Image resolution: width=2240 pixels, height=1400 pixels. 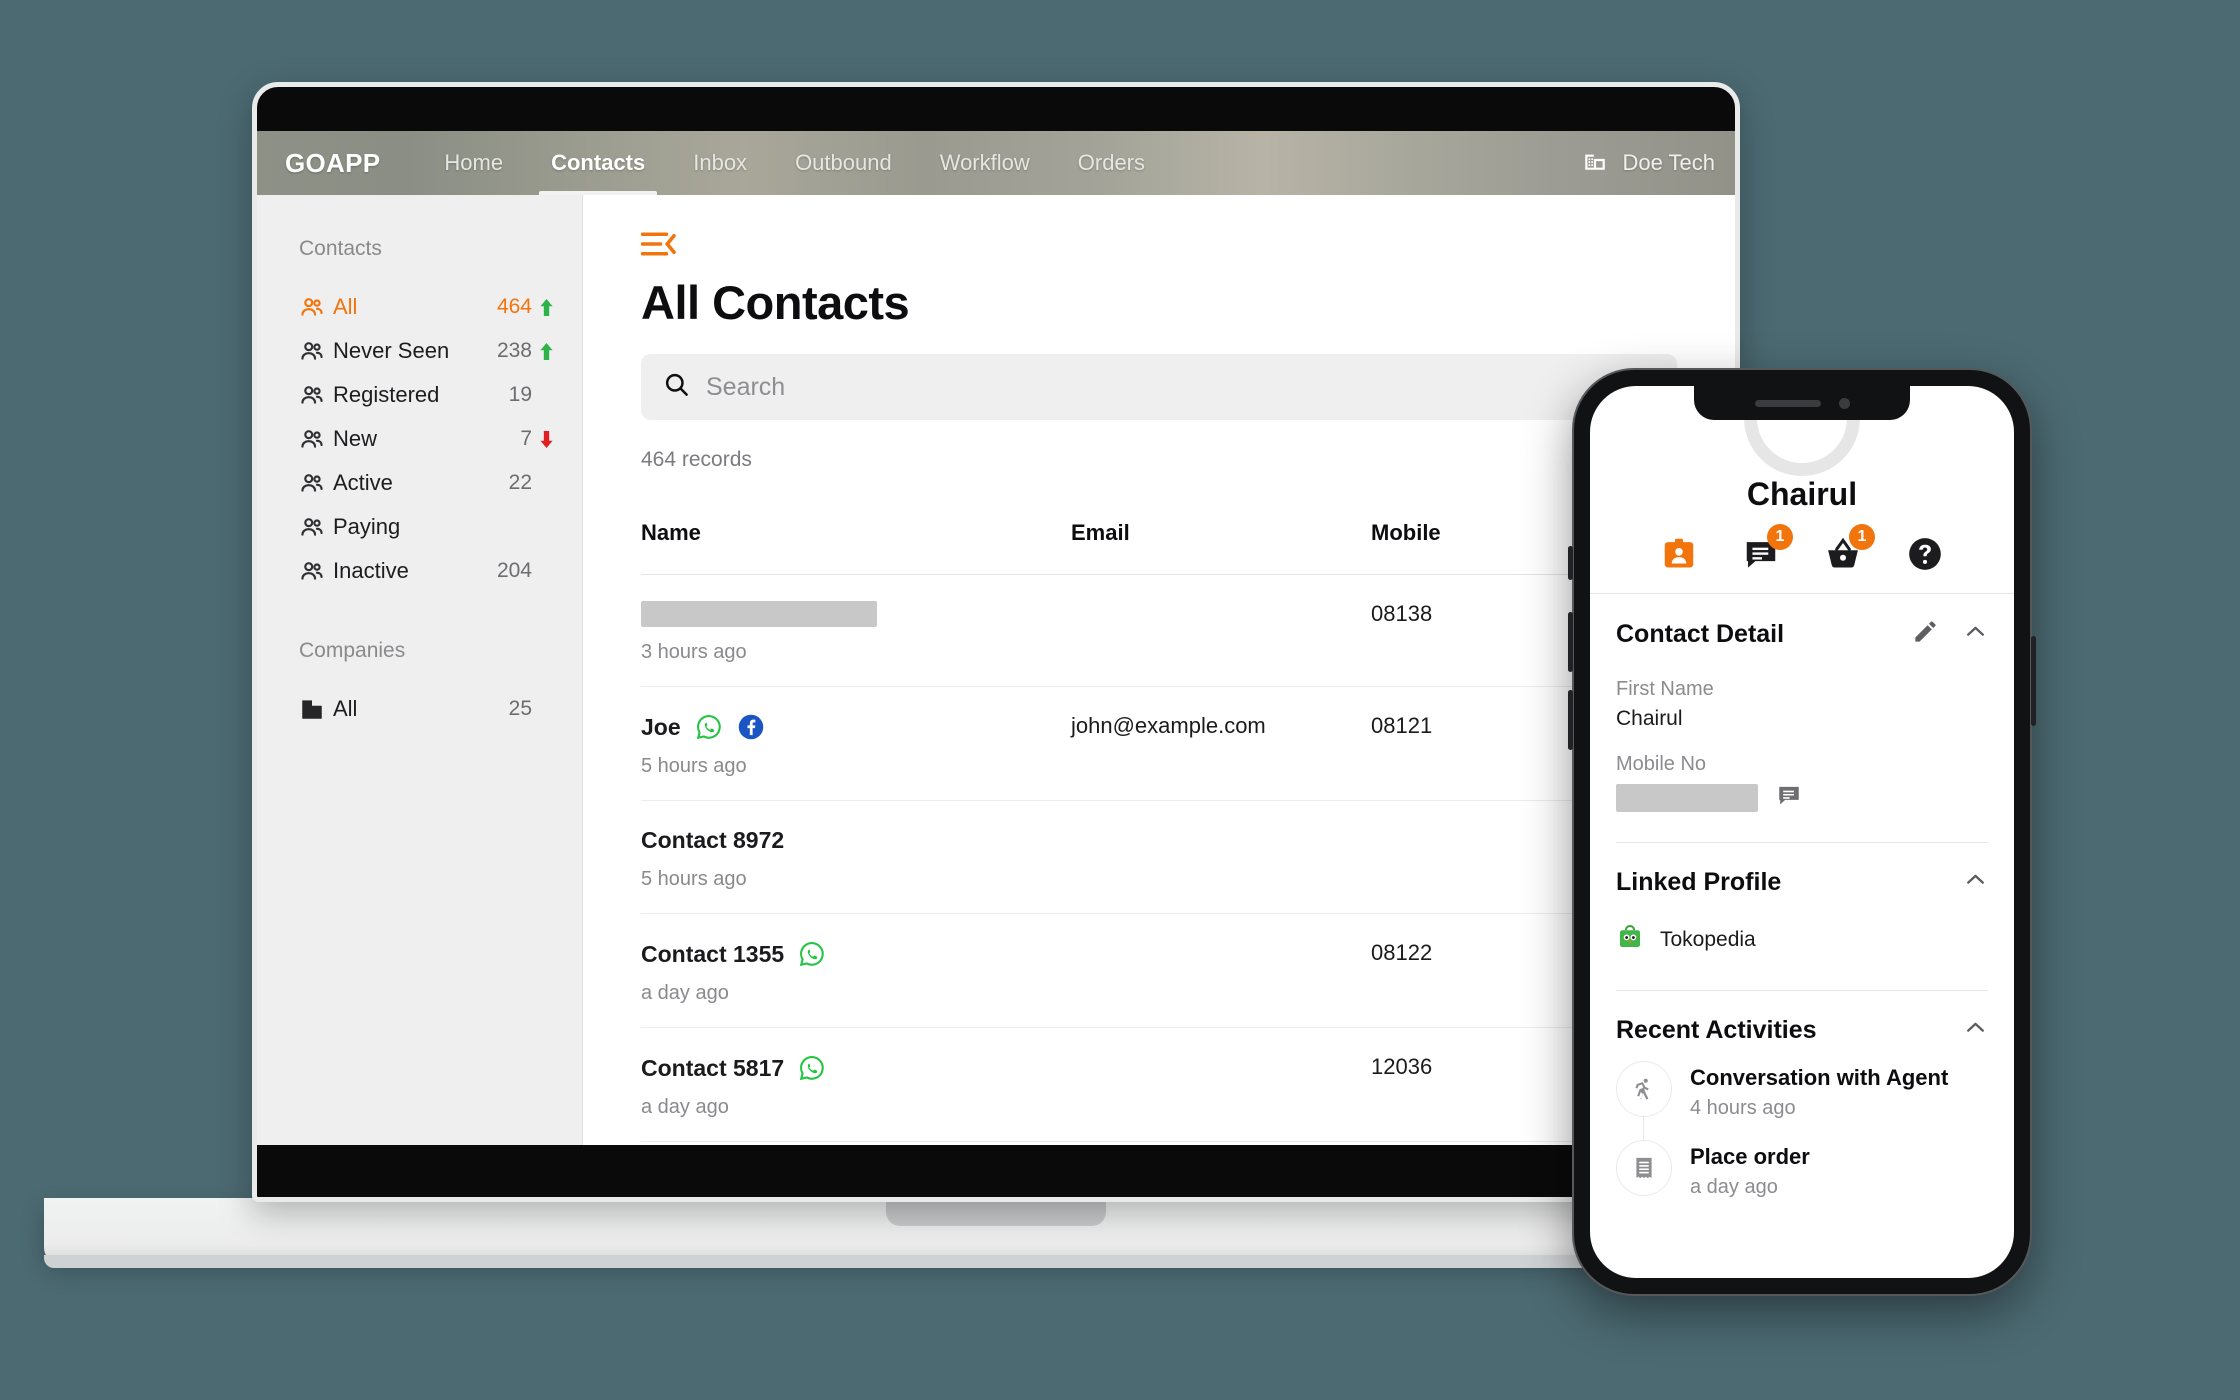 I want to click on search-input: Search, so click(x=1159, y=387).